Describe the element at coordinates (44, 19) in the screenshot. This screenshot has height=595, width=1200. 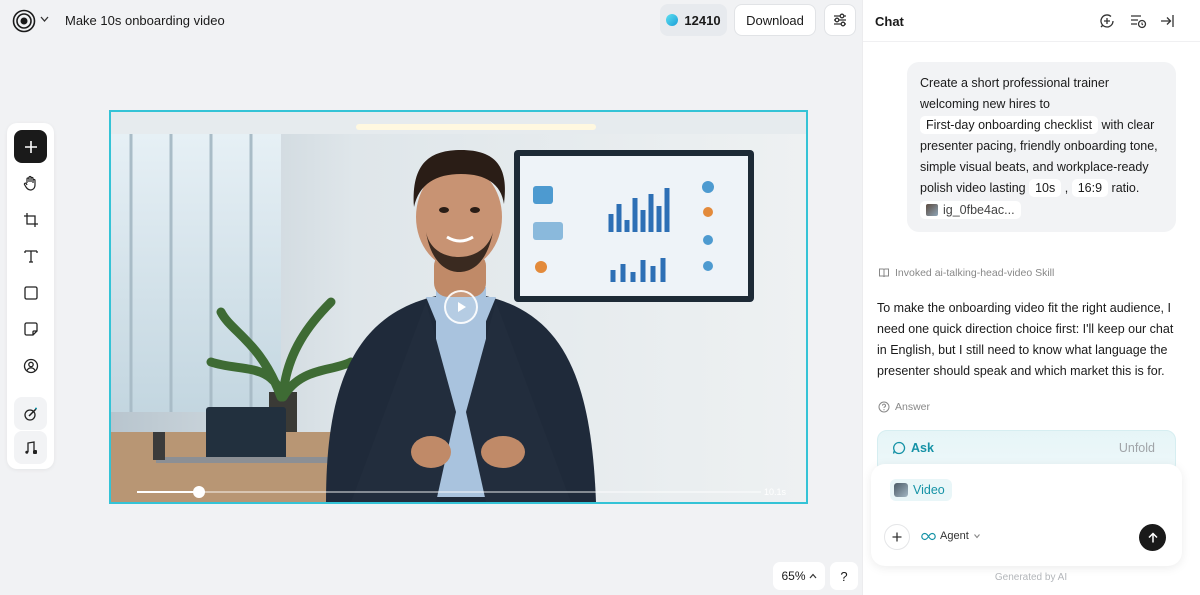
I see `logo-menu-chevron-icon` at that location.